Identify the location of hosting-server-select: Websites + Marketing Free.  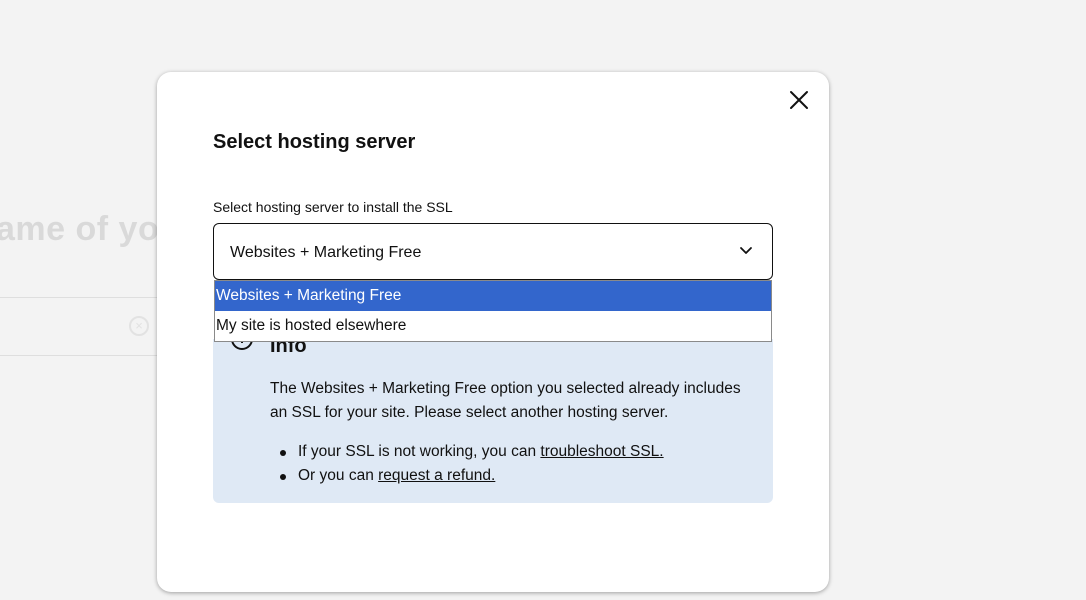
(493, 251).